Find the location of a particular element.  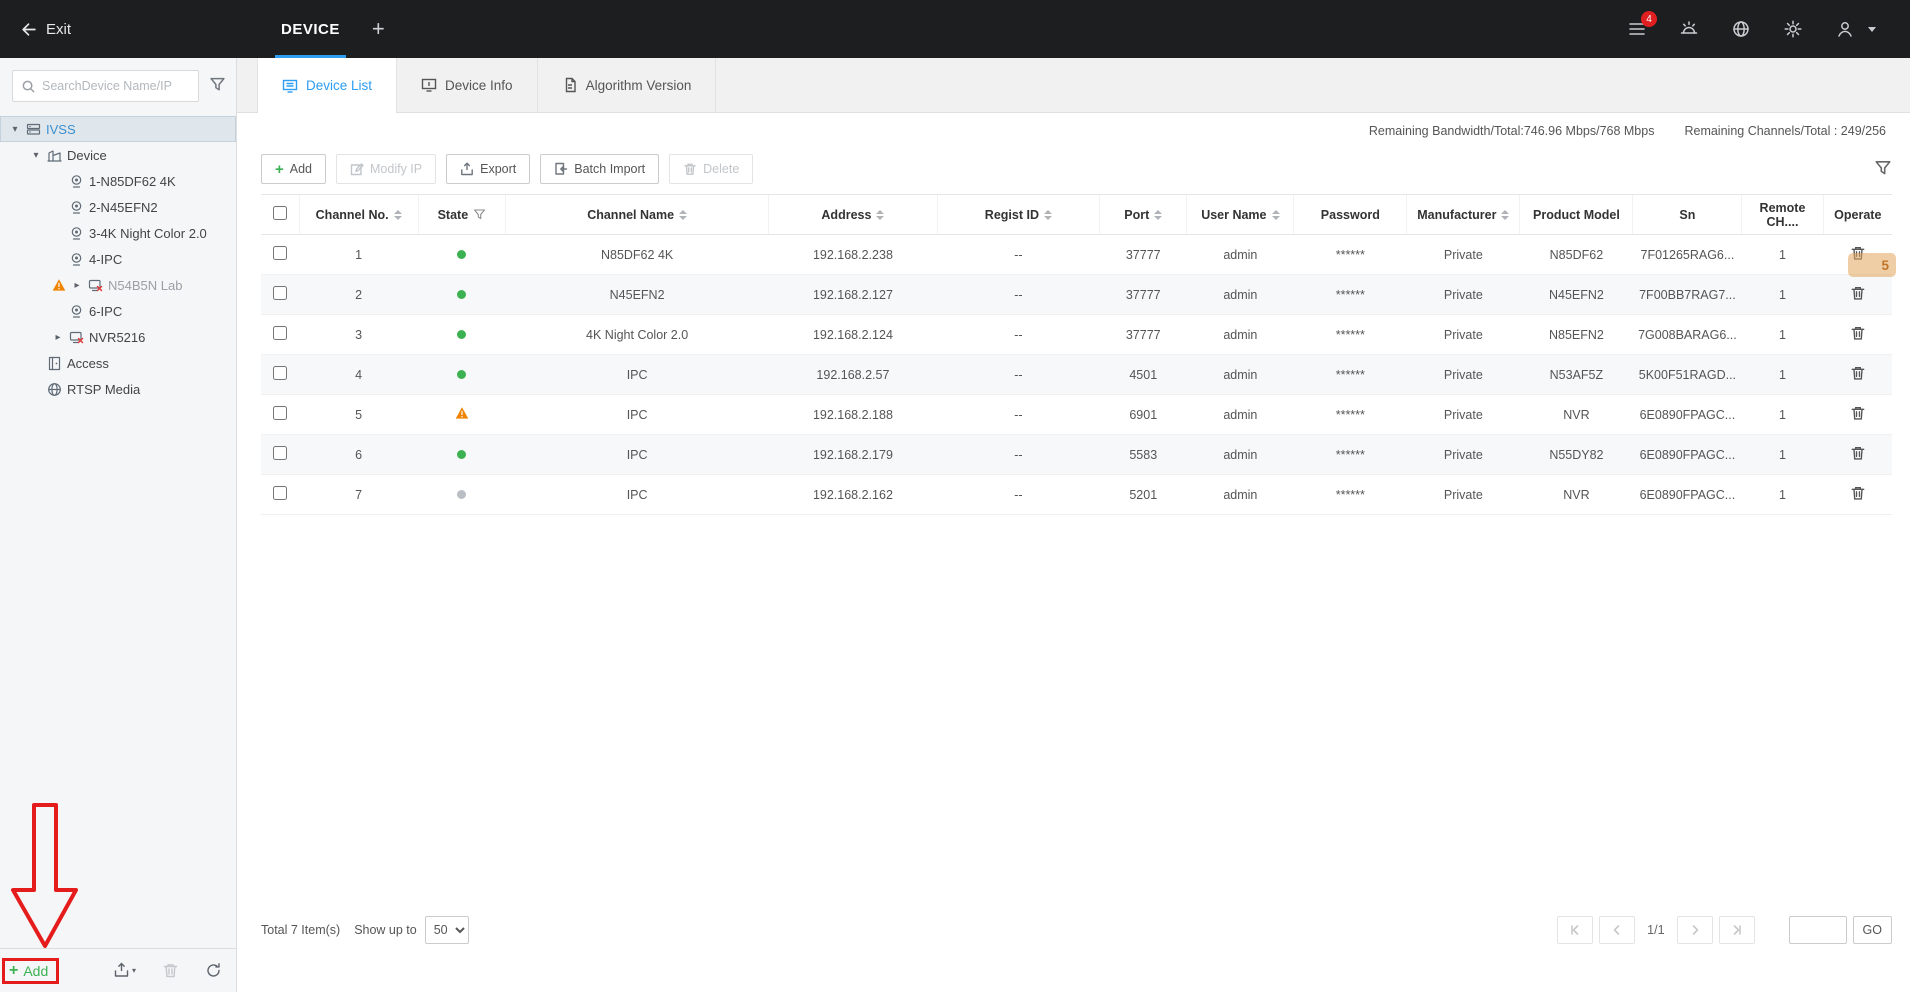

tree-item-2-n45efn2: 2-N45EFN2 is located at coordinates (118, 207).